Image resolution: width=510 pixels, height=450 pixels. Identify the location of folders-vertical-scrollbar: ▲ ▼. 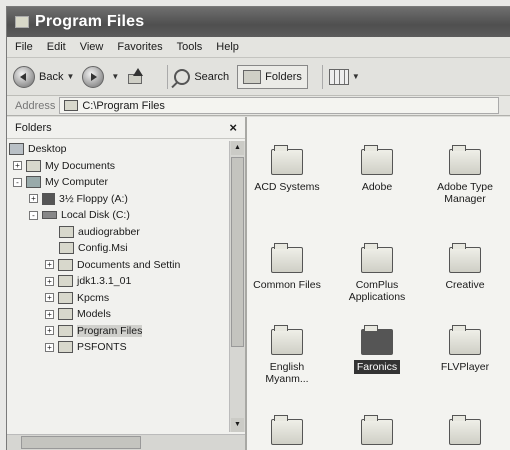
(237, 286).